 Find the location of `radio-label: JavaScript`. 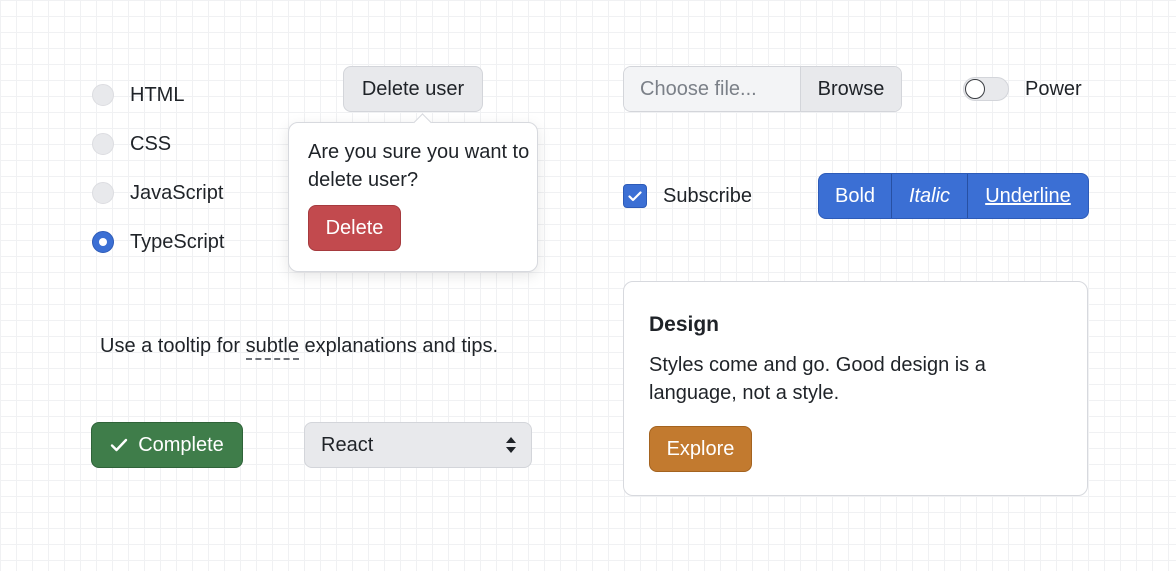

radio-label: JavaScript is located at coordinates (177, 192).